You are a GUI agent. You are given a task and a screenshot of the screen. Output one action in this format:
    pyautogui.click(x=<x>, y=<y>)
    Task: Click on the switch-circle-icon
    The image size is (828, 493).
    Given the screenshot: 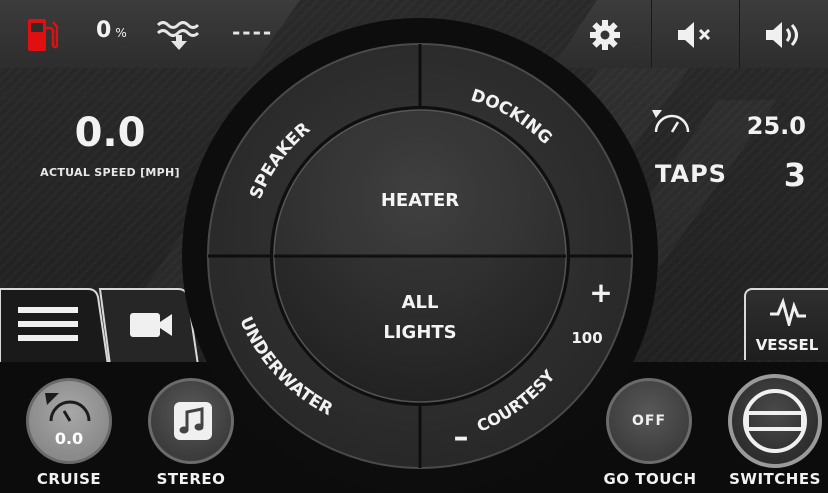 What is the action you would take?
    pyautogui.click(x=775, y=421)
    